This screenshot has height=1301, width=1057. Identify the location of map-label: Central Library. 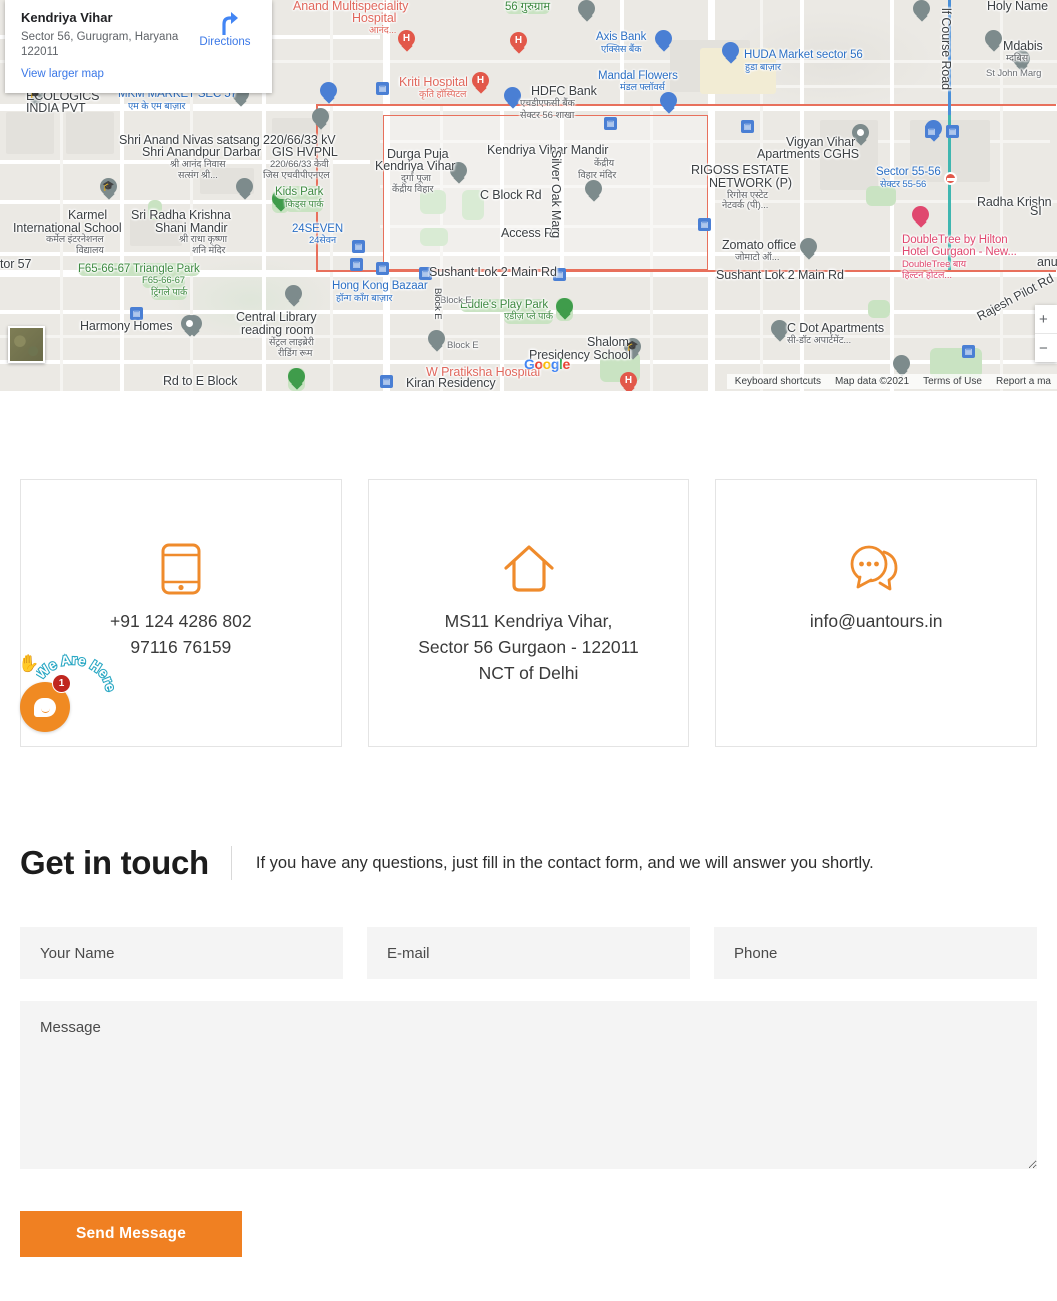
(276, 317).